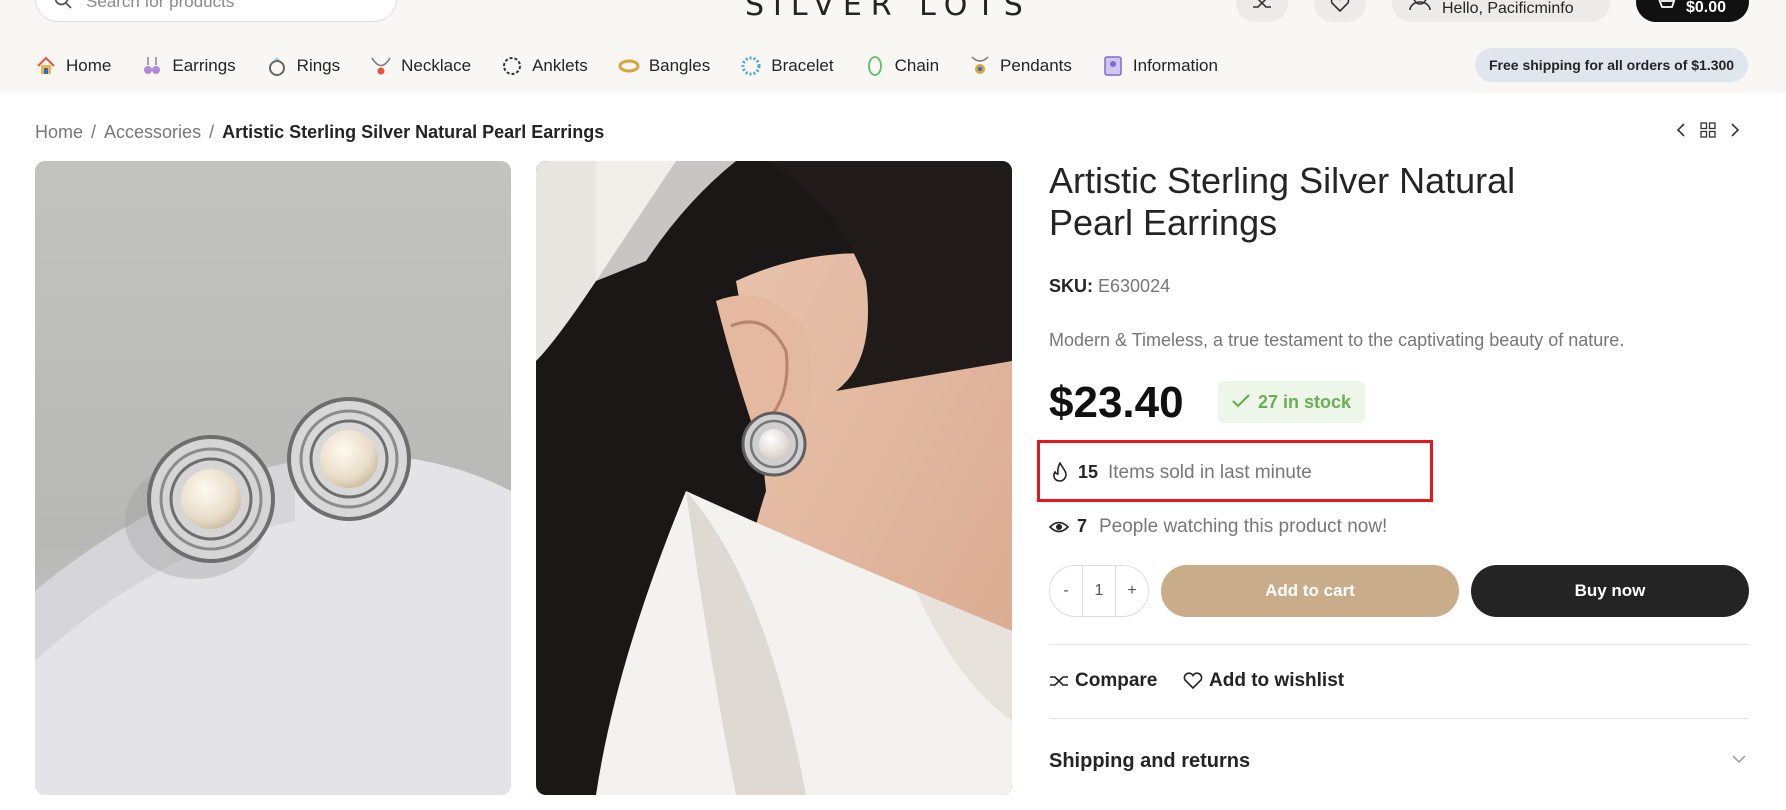 The width and height of the screenshot is (1786, 810). I want to click on nav-item-information: Information, so click(1160, 66).